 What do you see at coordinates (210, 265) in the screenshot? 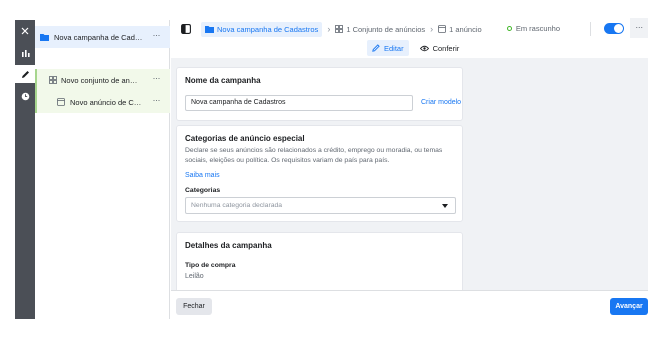
I see `buy-type-label: Tipo de compra` at bounding box center [210, 265].